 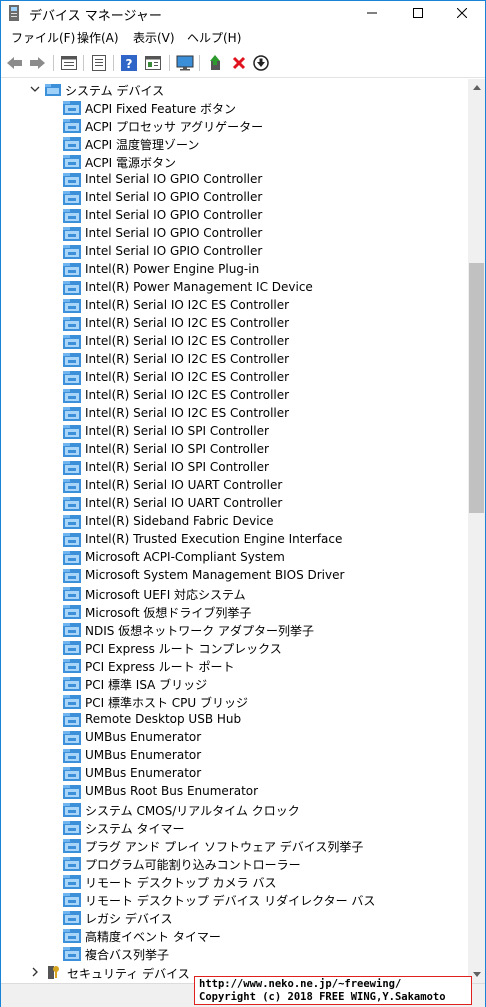 I want to click on minimize-button, so click(x=372, y=13).